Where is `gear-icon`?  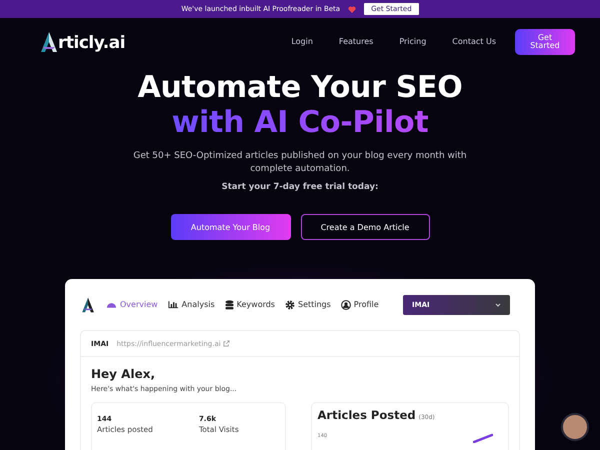 gear-icon is located at coordinates (289, 305).